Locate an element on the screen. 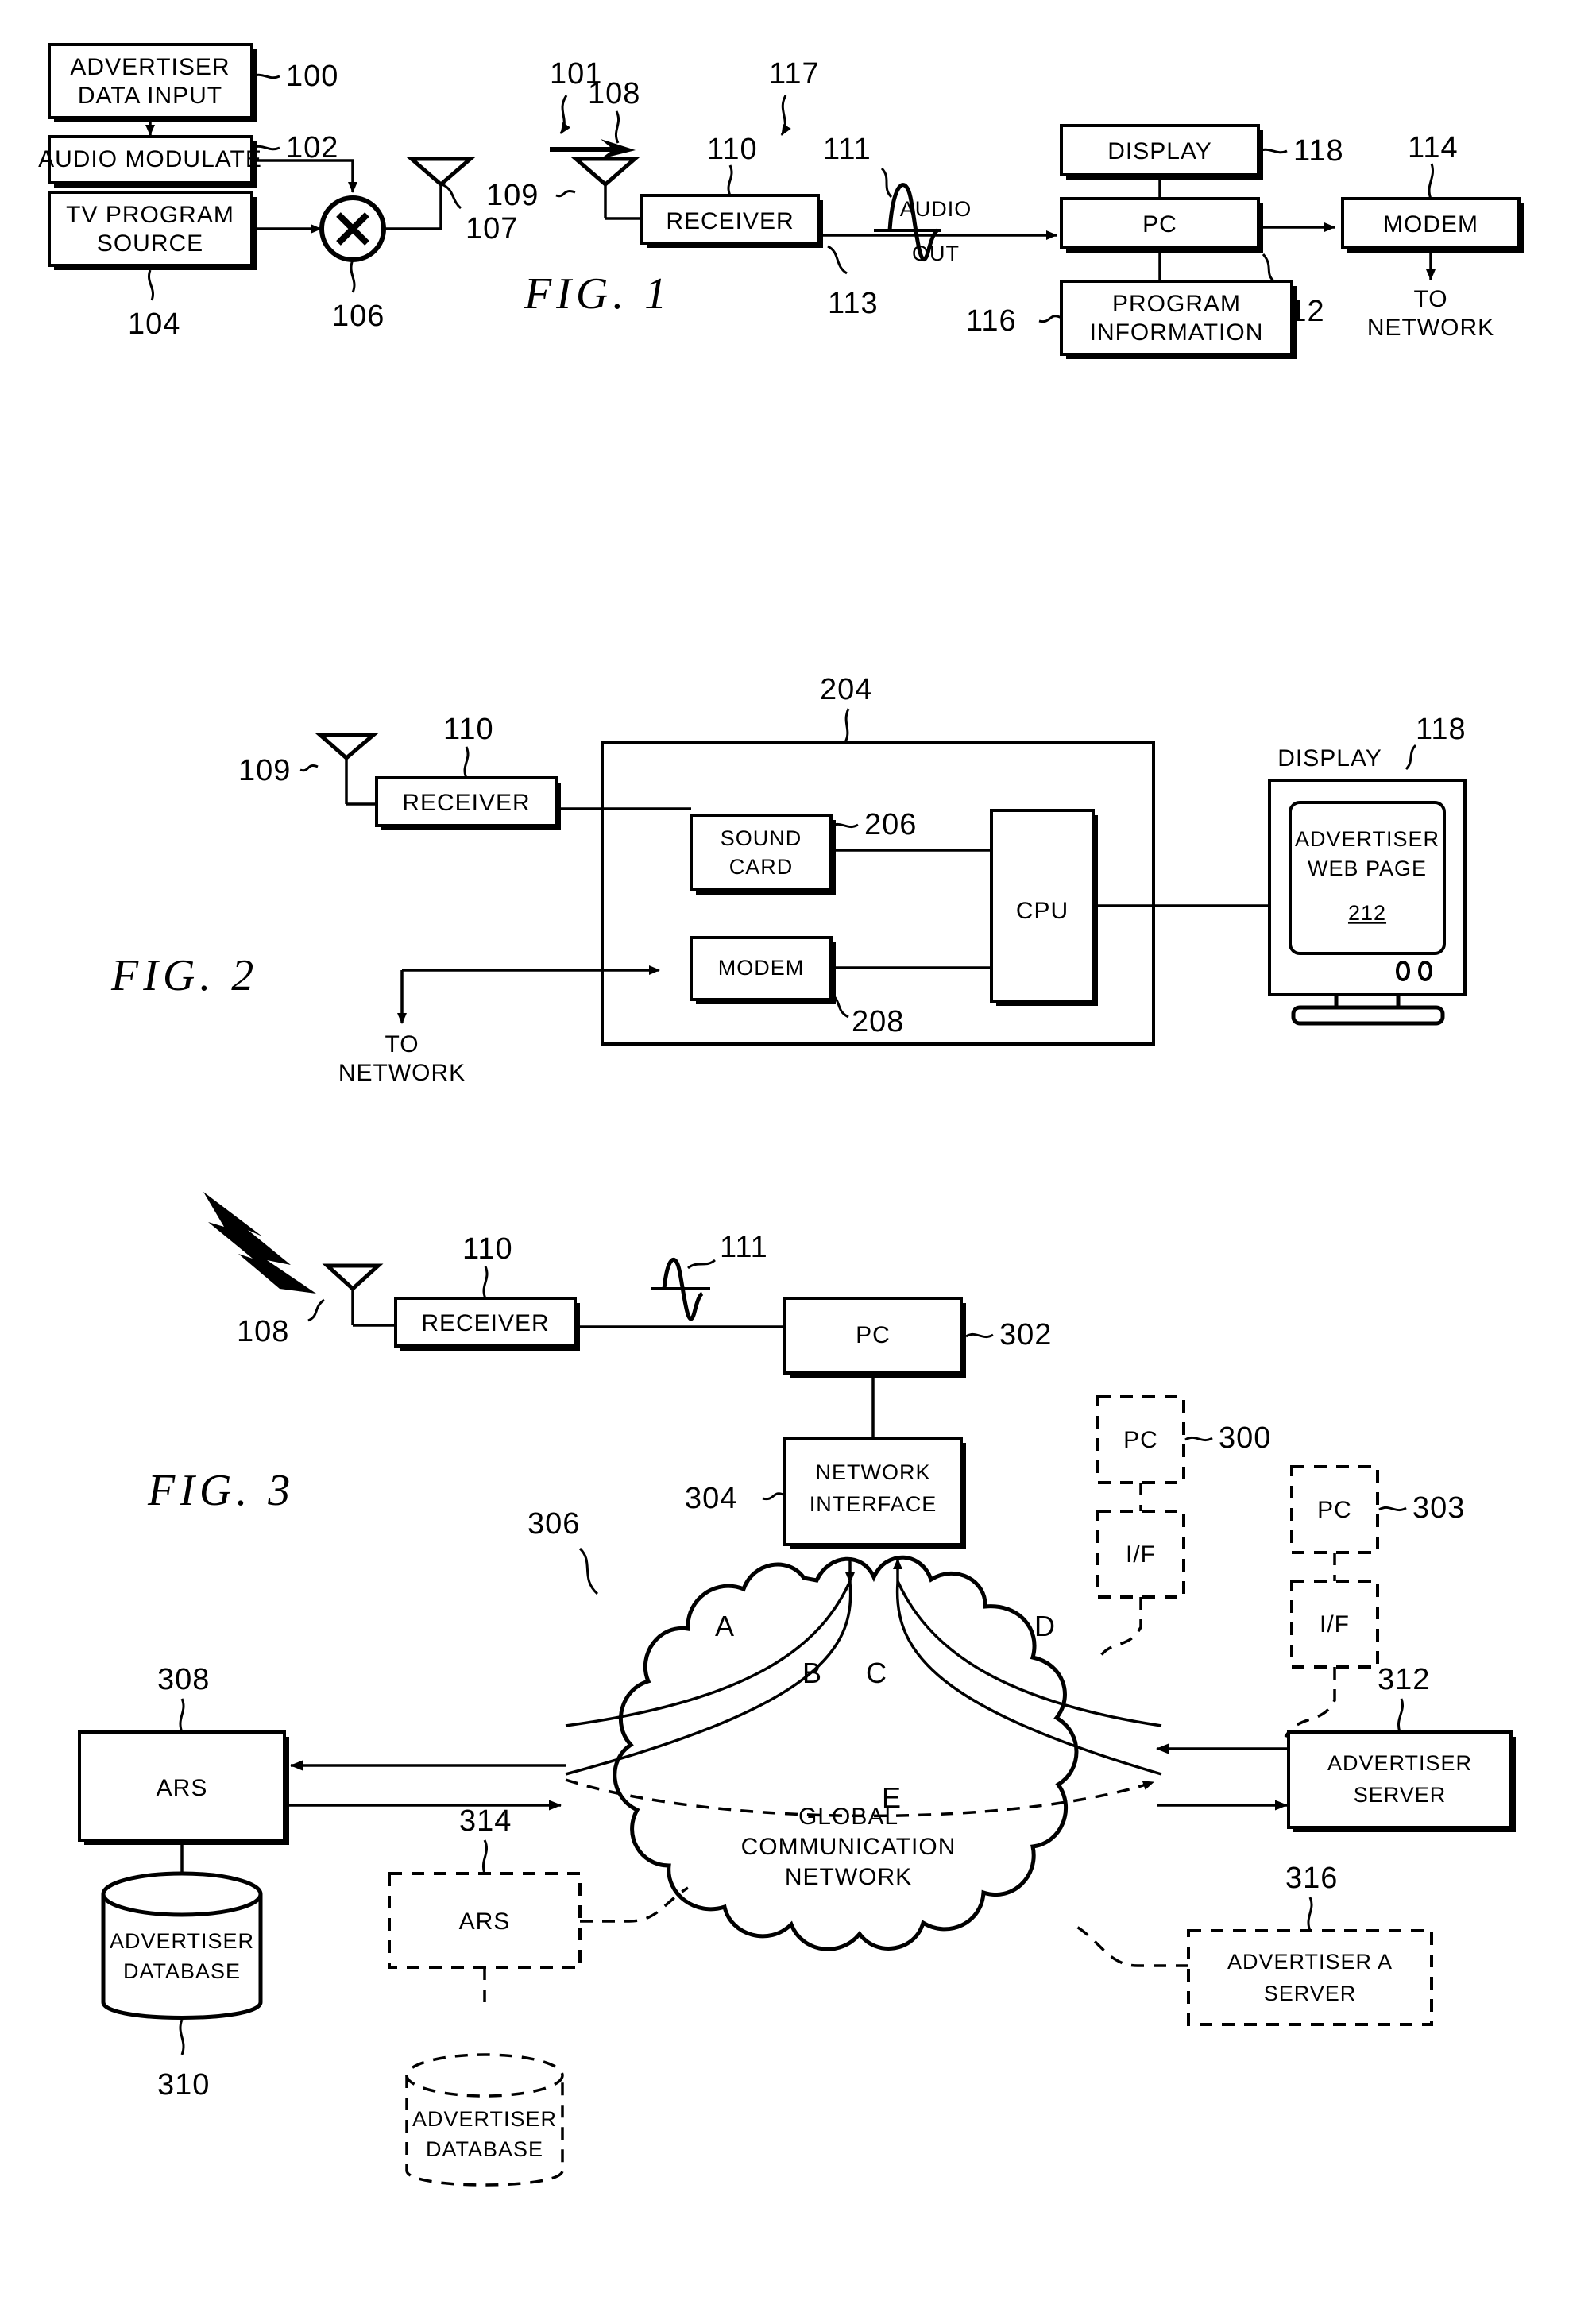 The height and width of the screenshot is (2297, 1596). program-information-line1: PROGRAM is located at coordinates (1177, 304).